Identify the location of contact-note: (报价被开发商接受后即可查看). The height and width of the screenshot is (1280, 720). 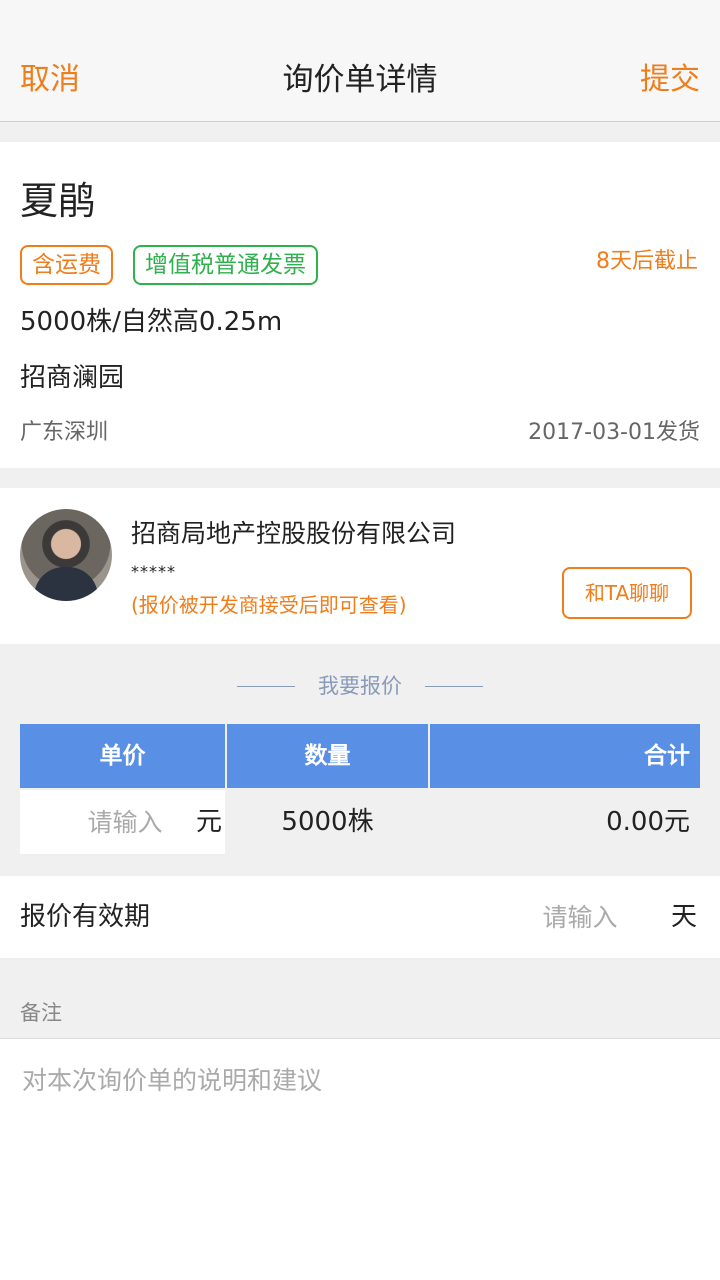
(269, 605).